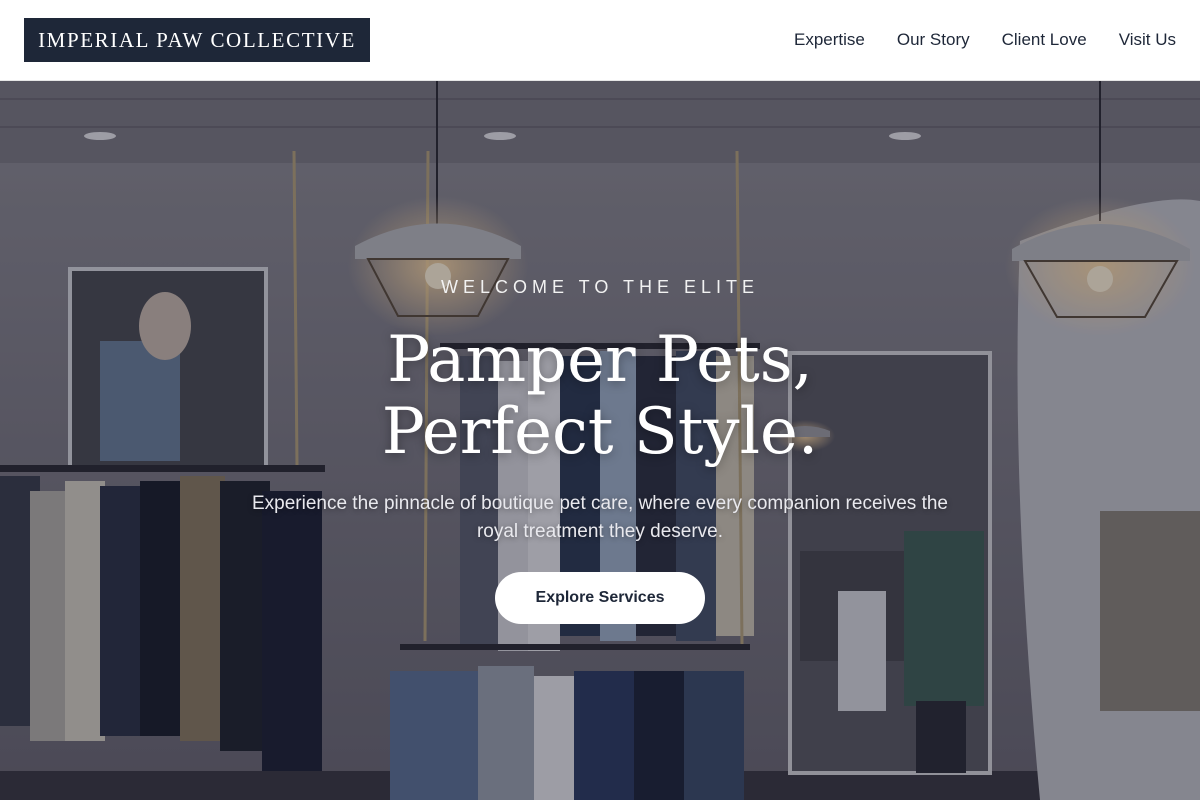 Image resolution: width=1200 pixels, height=800 pixels. I want to click on explore-services-button: Explore Services, so click(600, 598).